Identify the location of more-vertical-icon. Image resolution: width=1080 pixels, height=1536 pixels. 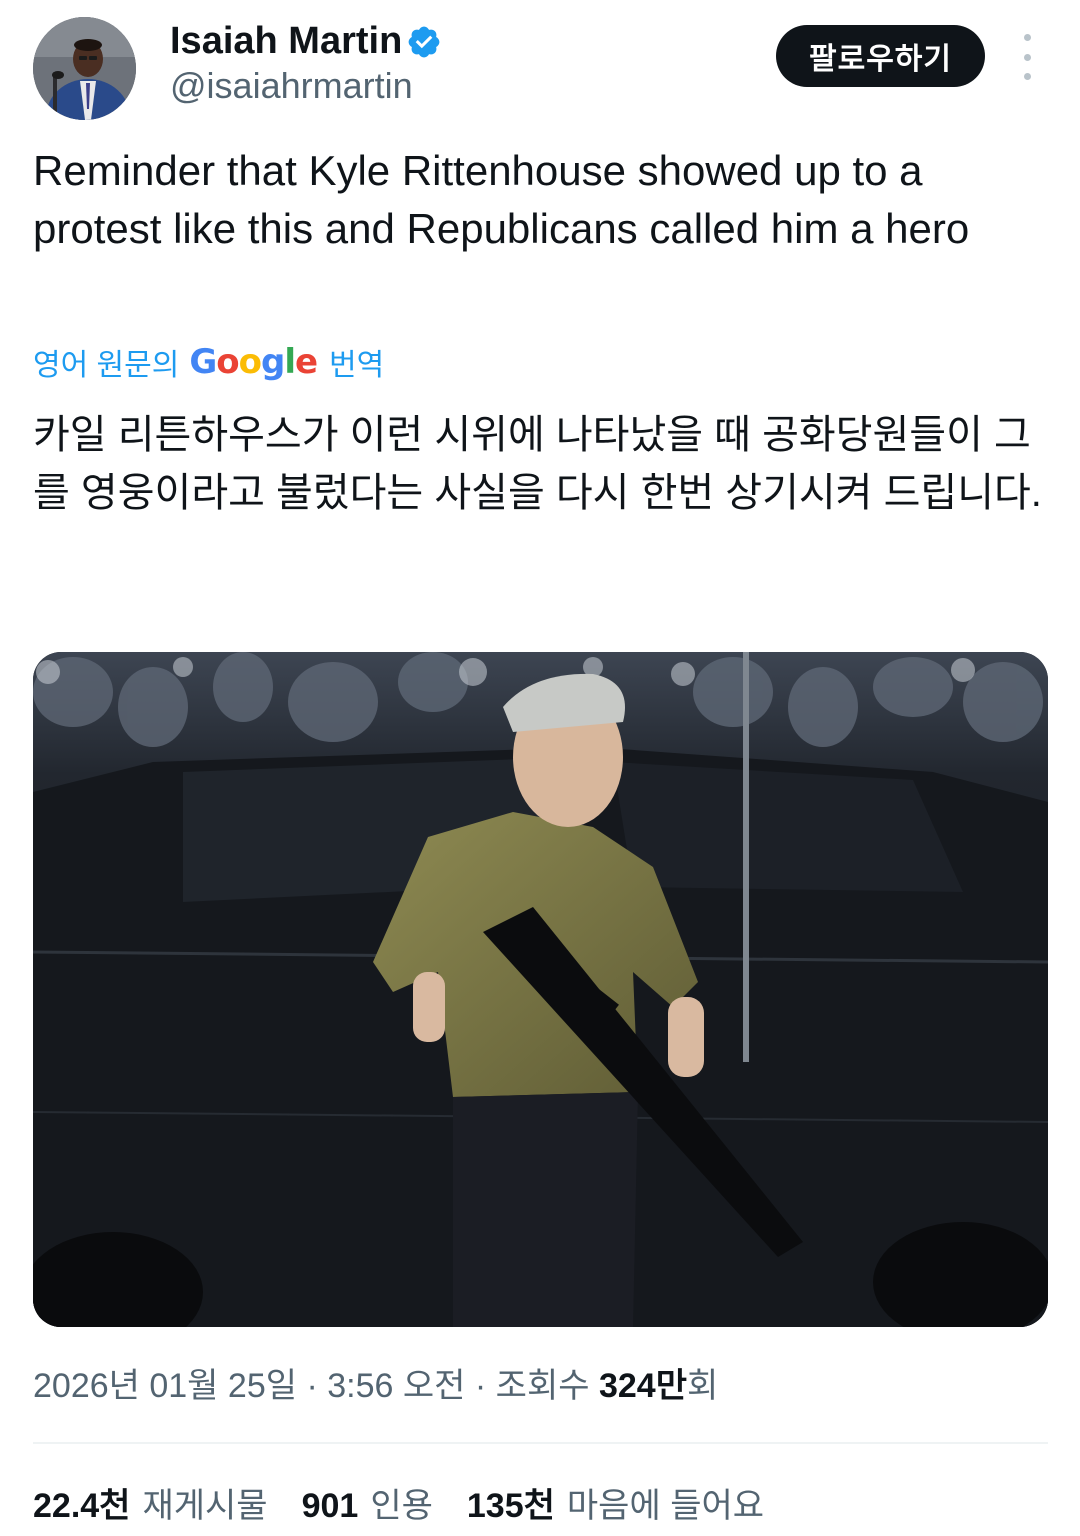
(1027, 57).